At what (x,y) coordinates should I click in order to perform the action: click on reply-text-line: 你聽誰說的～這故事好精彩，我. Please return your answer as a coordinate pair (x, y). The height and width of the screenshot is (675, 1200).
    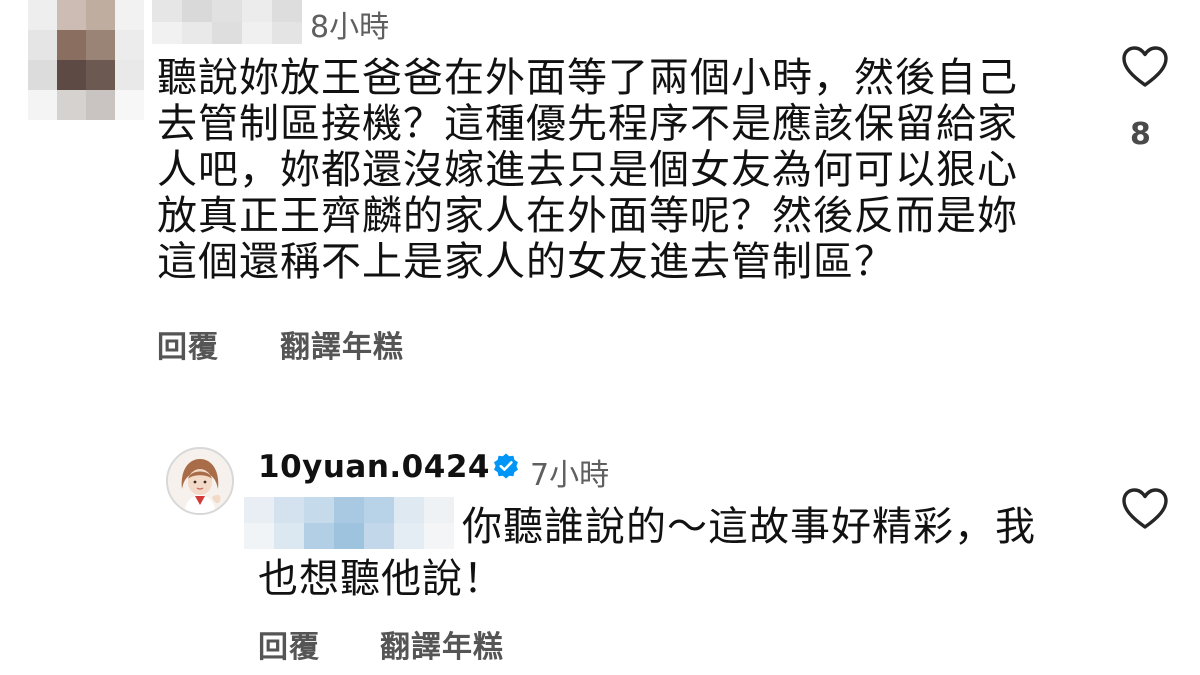
    Looking at the image, I should click on (749, 527).